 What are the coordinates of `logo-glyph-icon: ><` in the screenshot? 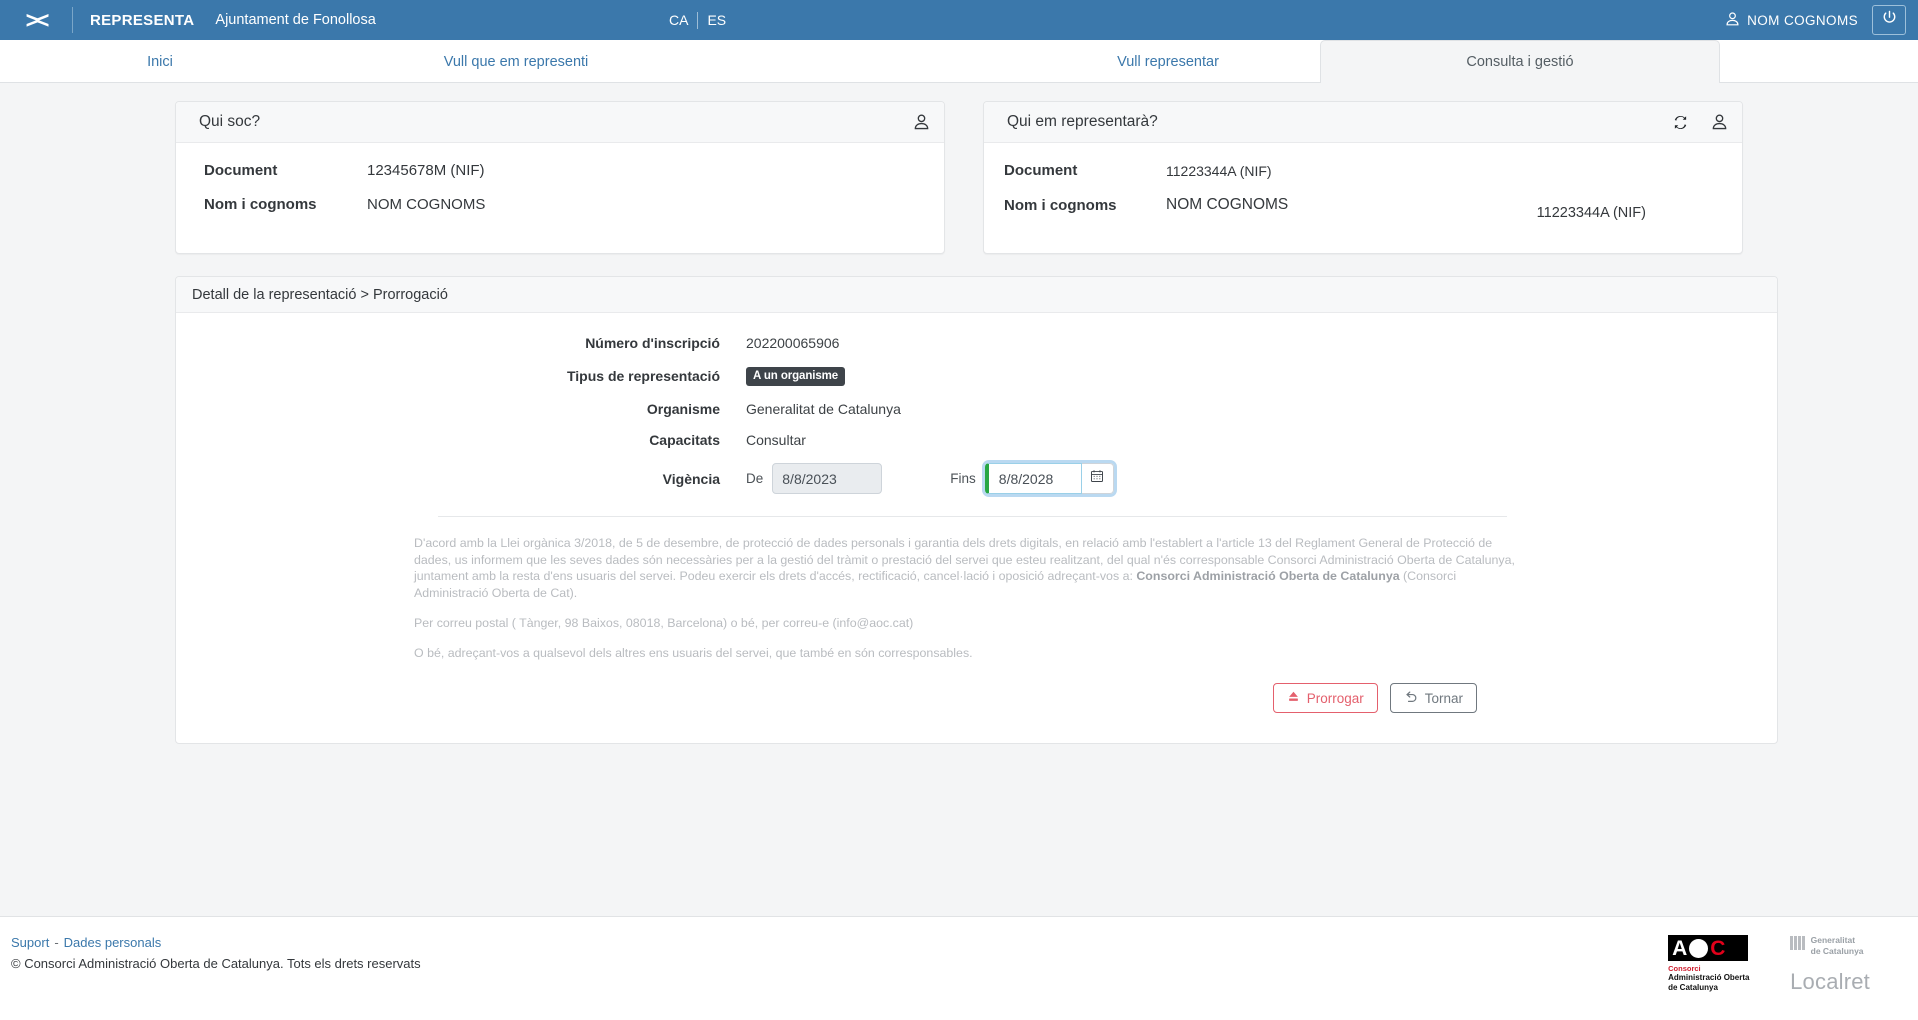 It's located at (37, 19).